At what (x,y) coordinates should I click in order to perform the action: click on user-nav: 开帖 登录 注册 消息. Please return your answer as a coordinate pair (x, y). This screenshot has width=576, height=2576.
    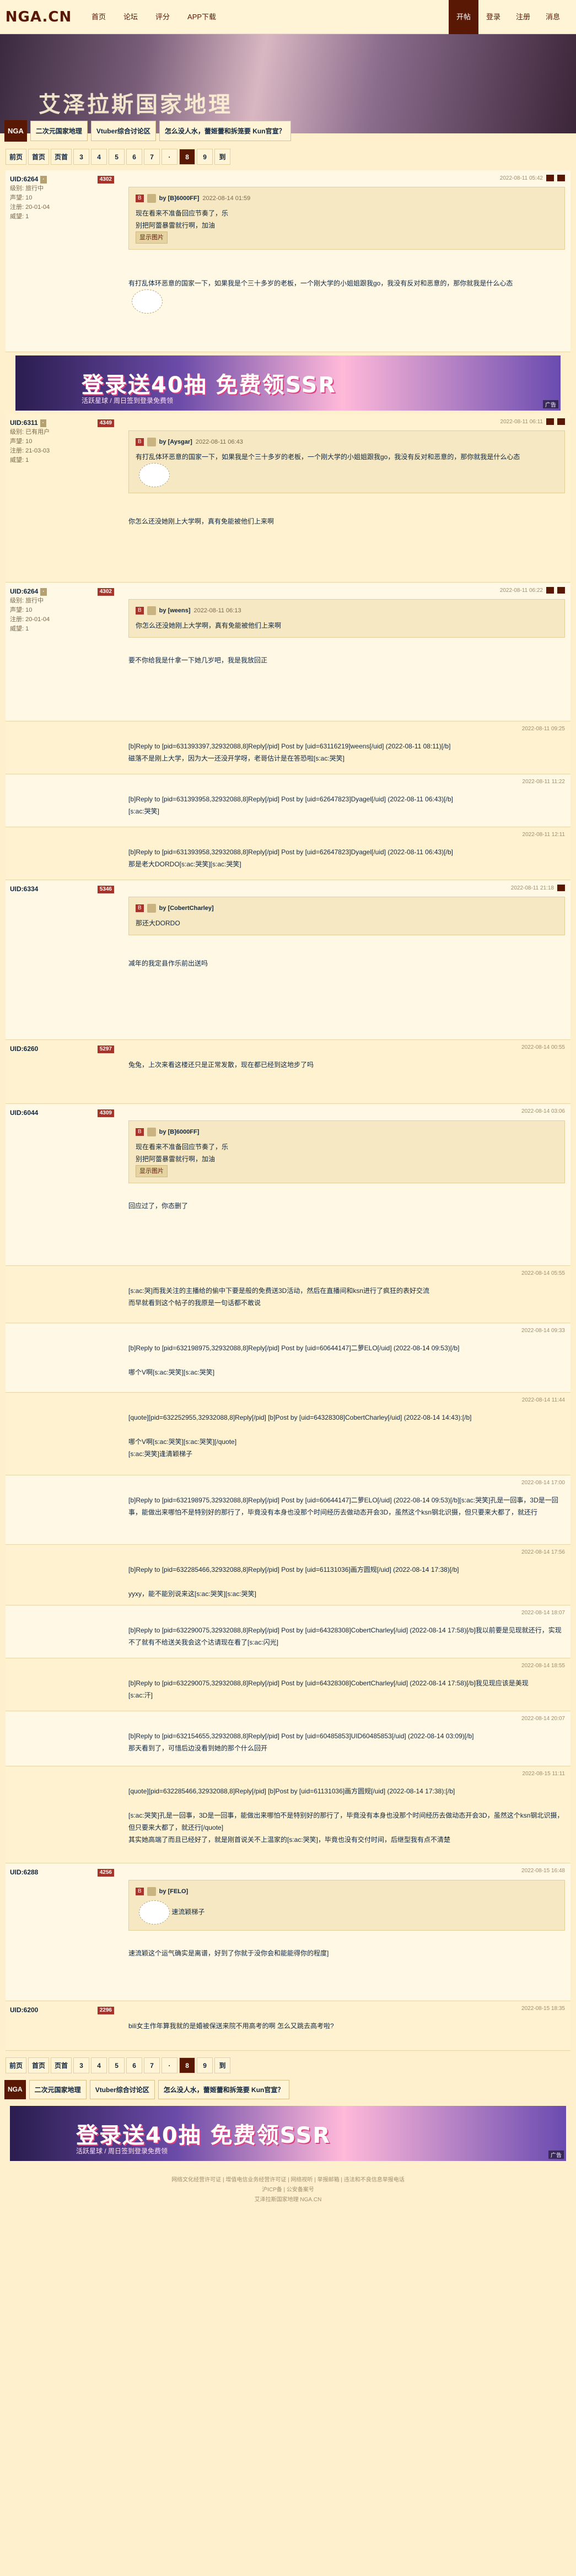
    Looking at the image, I should click on (508, 17).